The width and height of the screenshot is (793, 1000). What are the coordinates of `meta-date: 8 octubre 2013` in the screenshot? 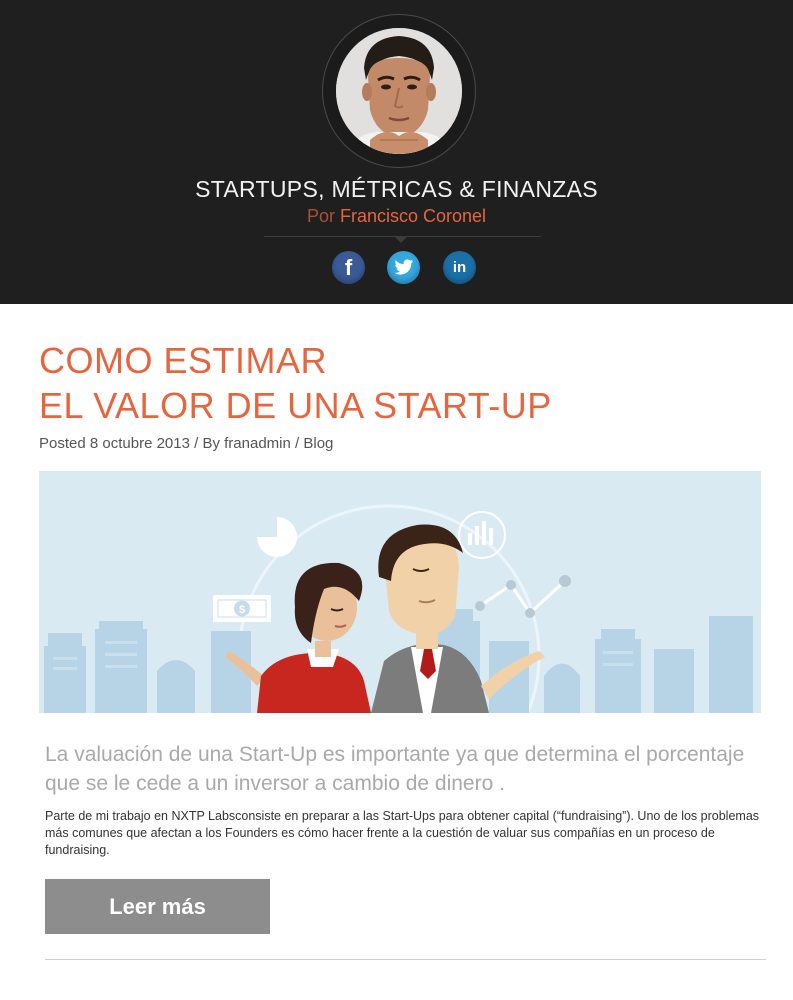 It's located at (139, 443).